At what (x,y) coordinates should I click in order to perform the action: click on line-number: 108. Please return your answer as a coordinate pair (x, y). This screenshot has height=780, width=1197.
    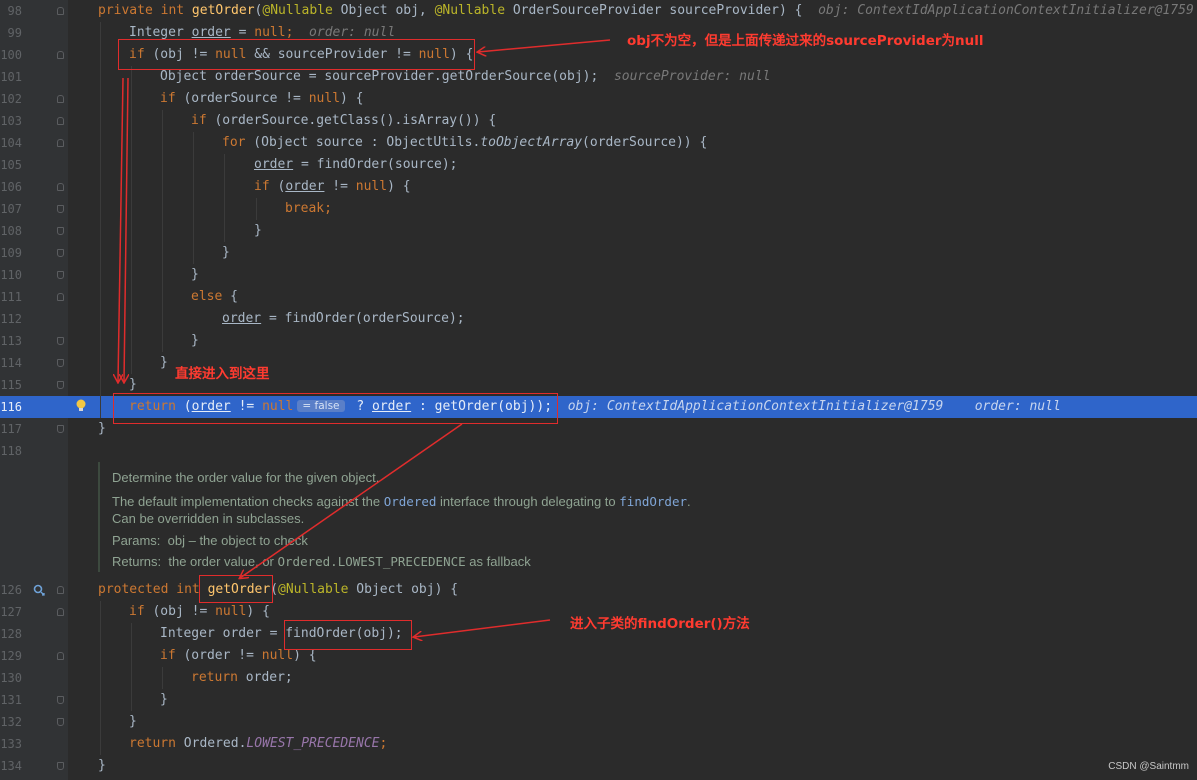
    Looking at the image, I should click on (11, 231).